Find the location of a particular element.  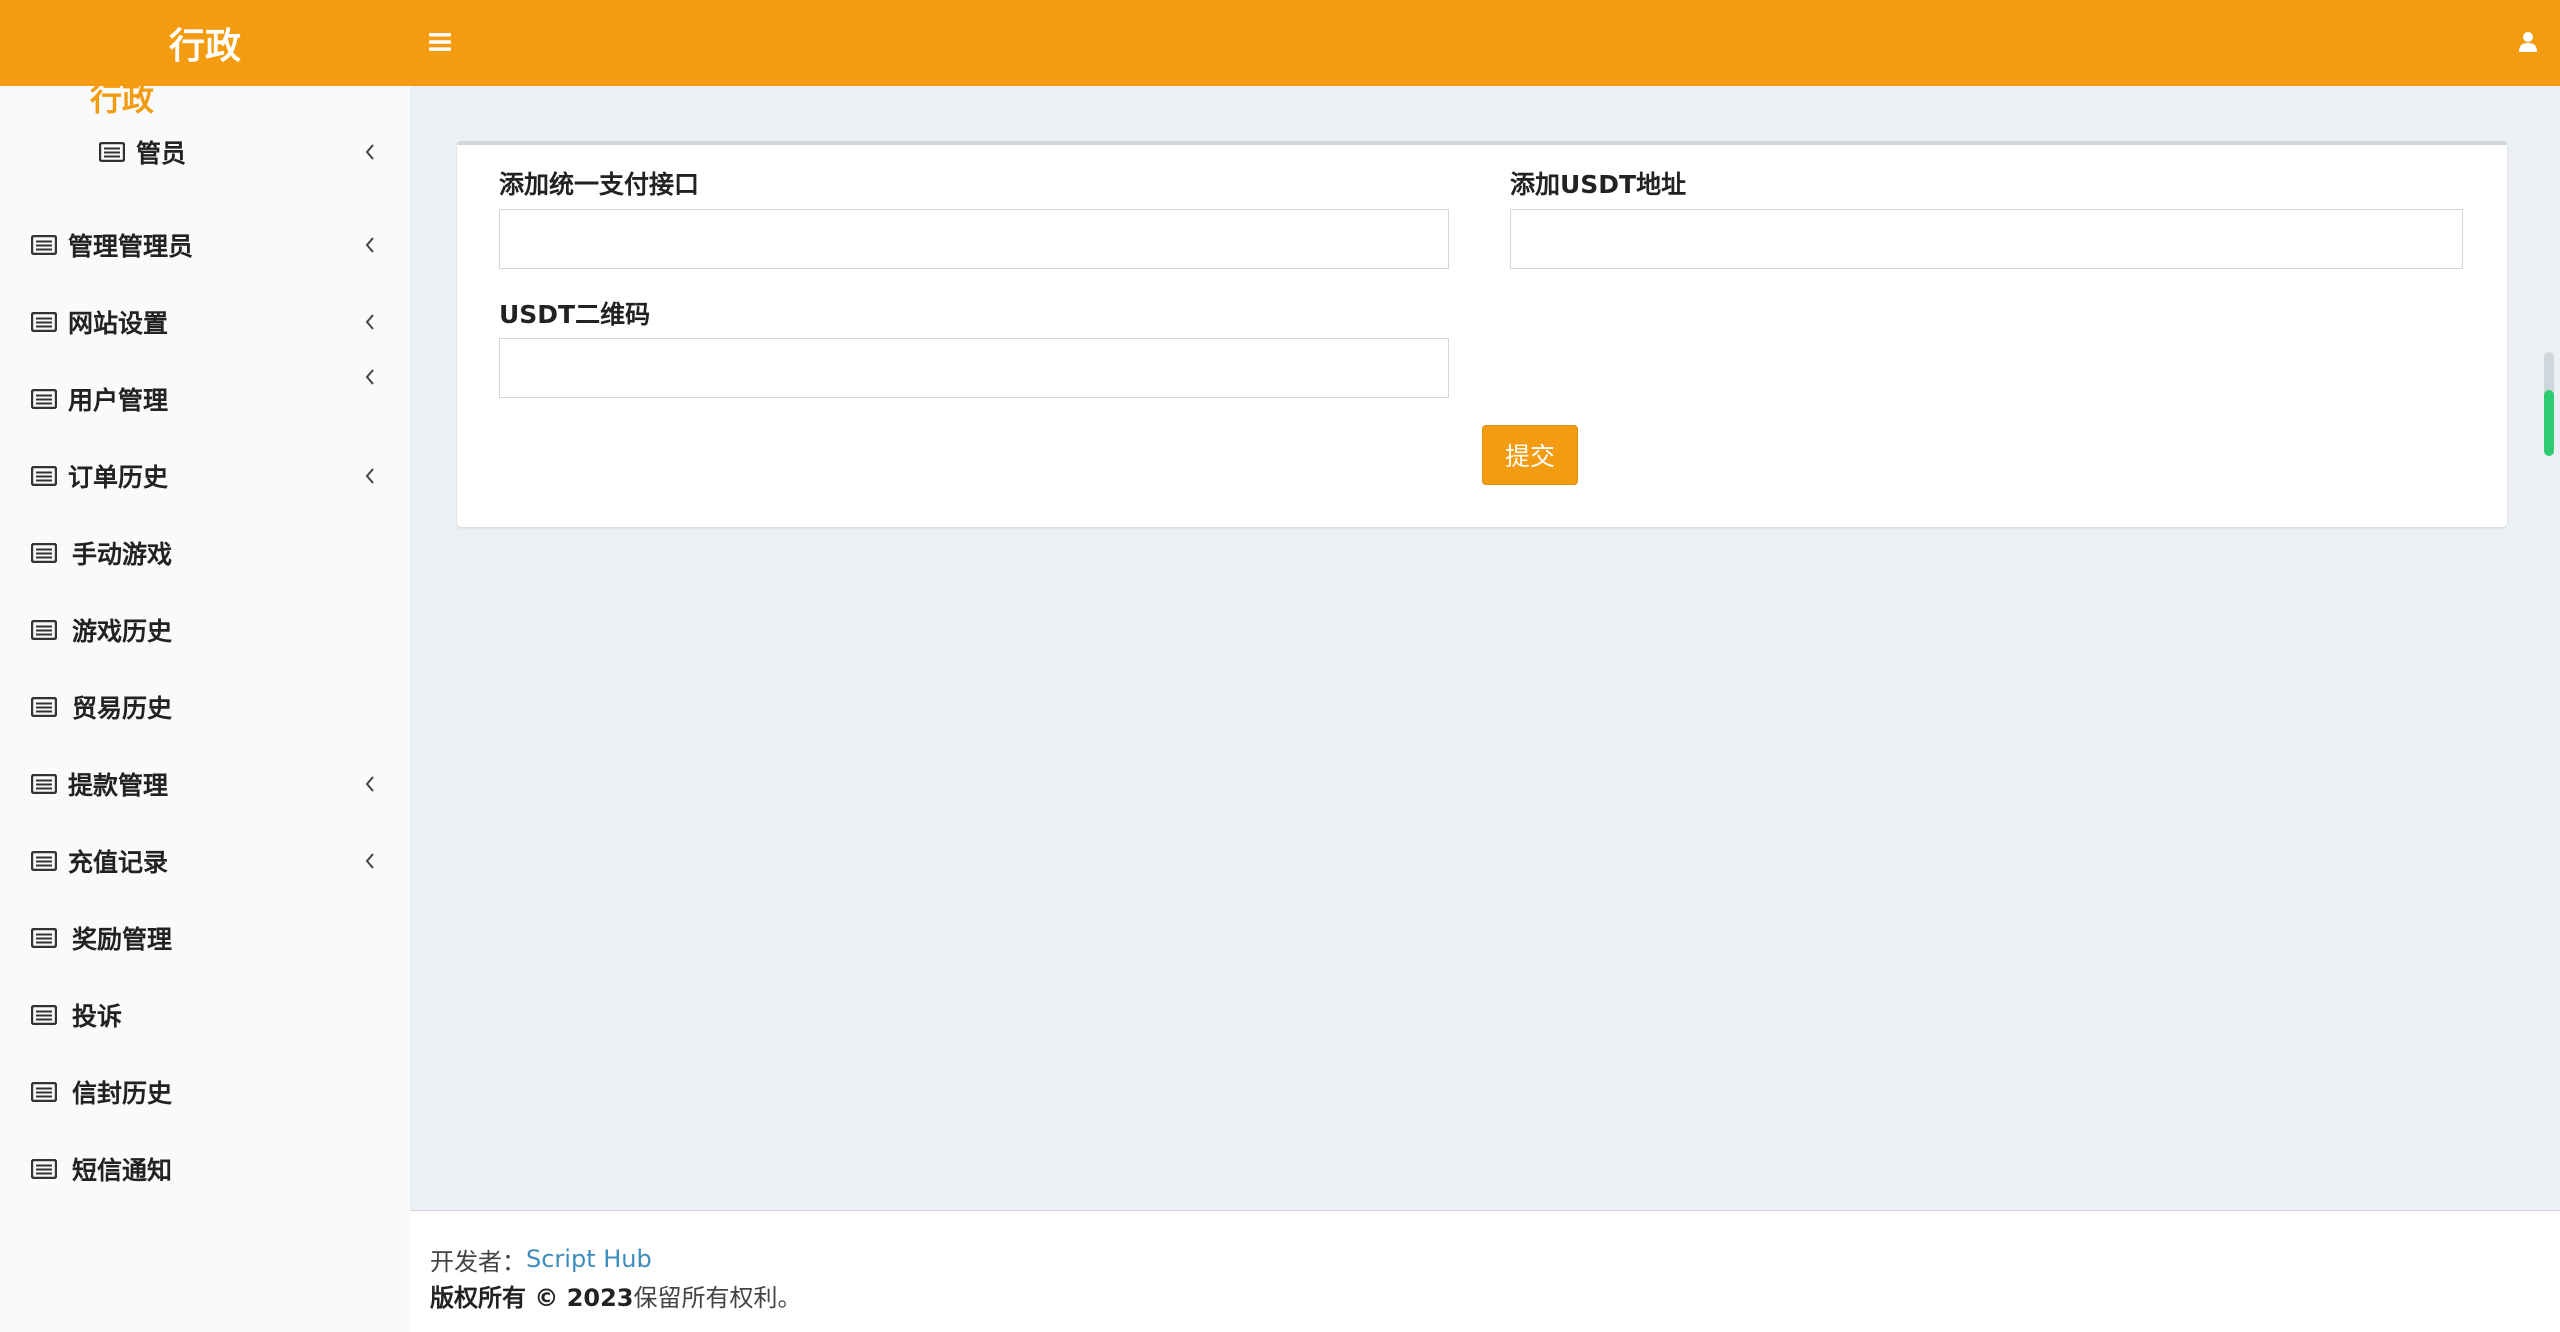

sidebar-toggle-button is located at coordinates (440, 42).